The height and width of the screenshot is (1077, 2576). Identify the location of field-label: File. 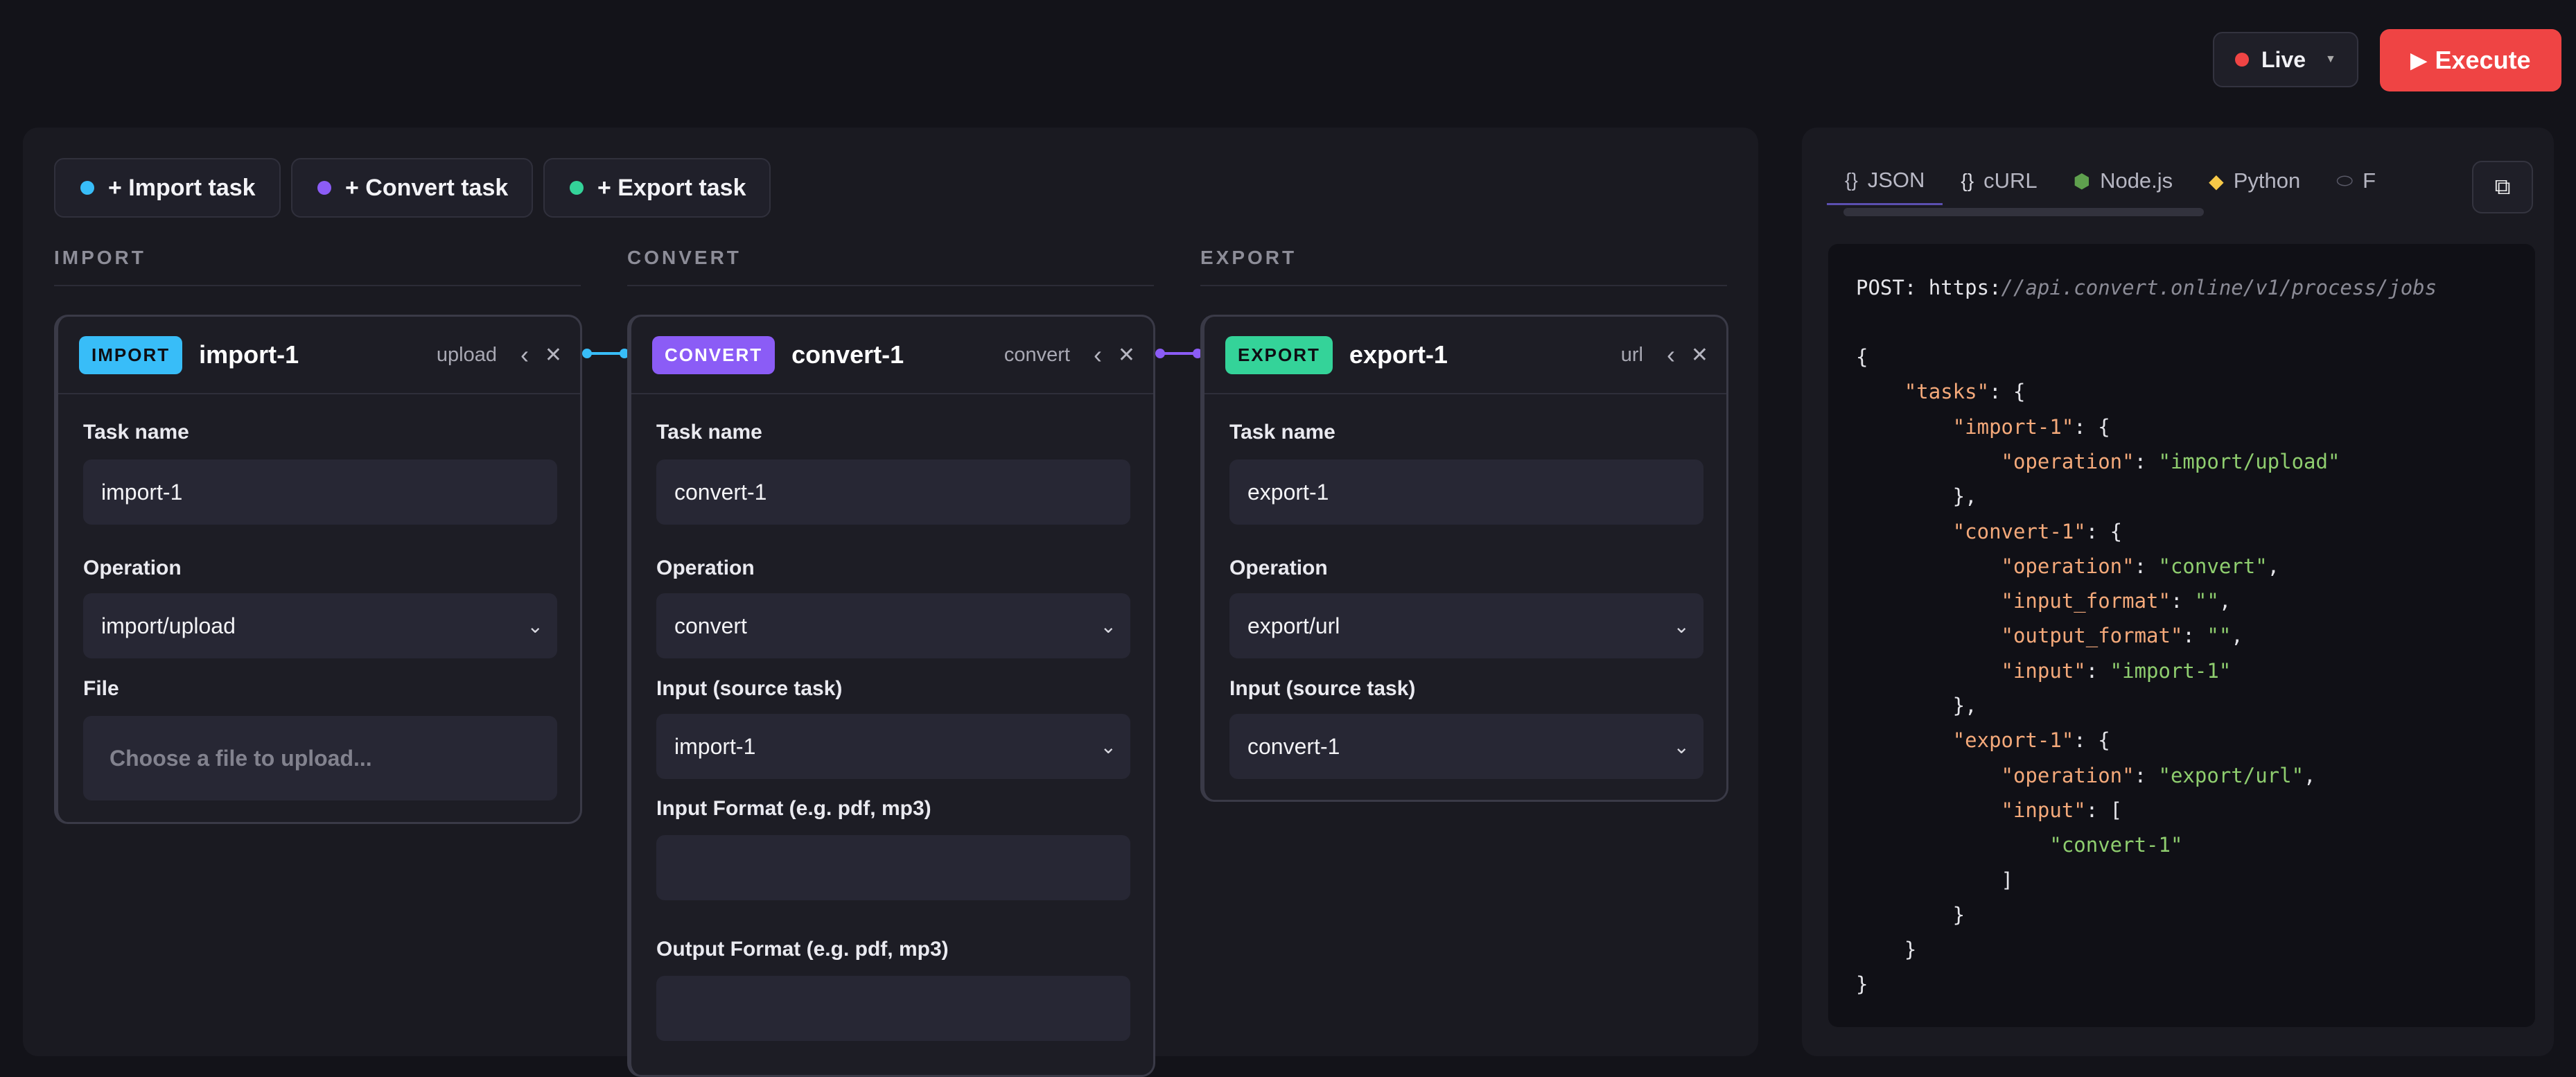
(101, 688).